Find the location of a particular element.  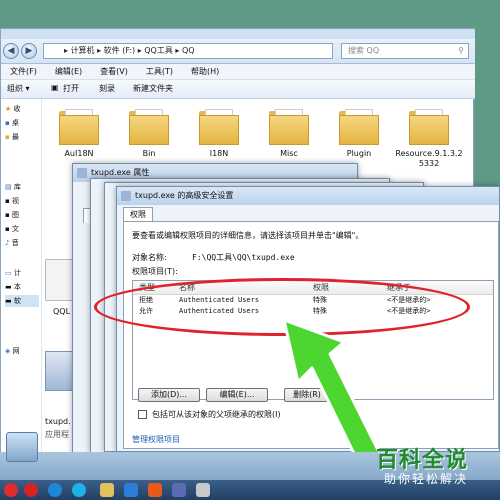

new-folder-button: 新建文件夹 is located at coordinates (153, 88).